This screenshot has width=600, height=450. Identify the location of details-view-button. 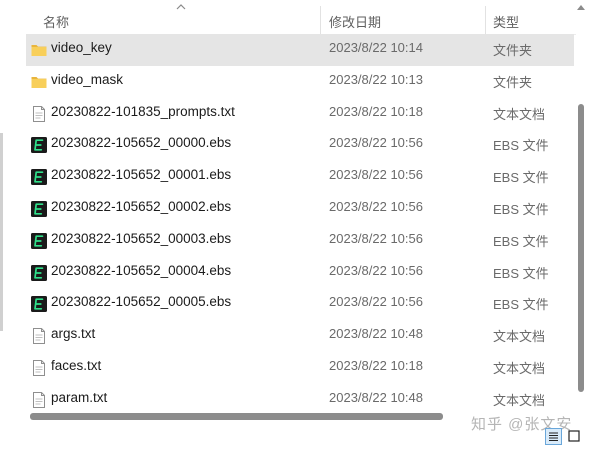
(553, 436).